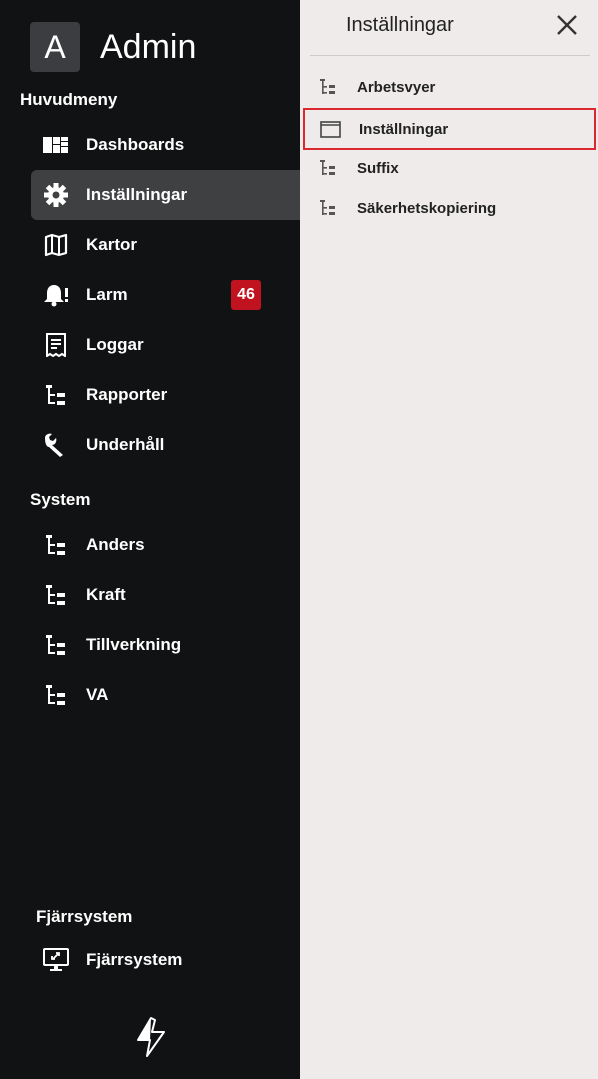 The height and width of the screenshot is (1079, 598). I want to click on nav-item-kraft: Kraft, so click(165, 595).